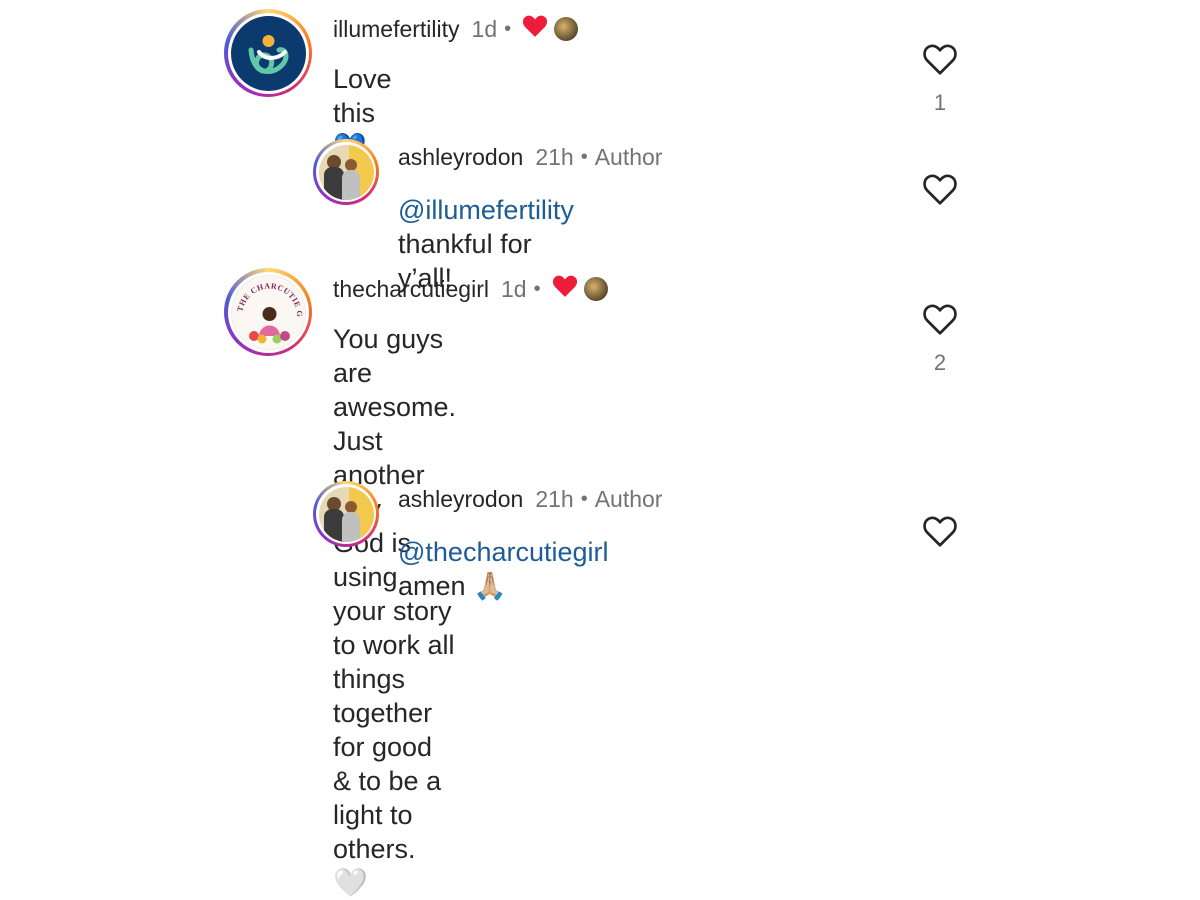 The width and height of the screenshot is (1200, 900). What do you see at coordinates (940, 363) in the screenshot?
I see `like-count: 2` at bounding box center [940, 363].